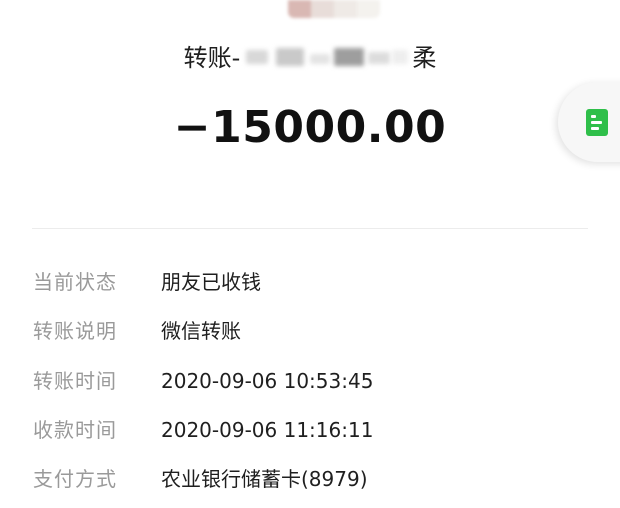 The width and height of the screenshot is (620, 508). What do you see at coordinates (334, 9) in the screenshot?
I see `avatar-blurred` at bounding box center [334, 9].